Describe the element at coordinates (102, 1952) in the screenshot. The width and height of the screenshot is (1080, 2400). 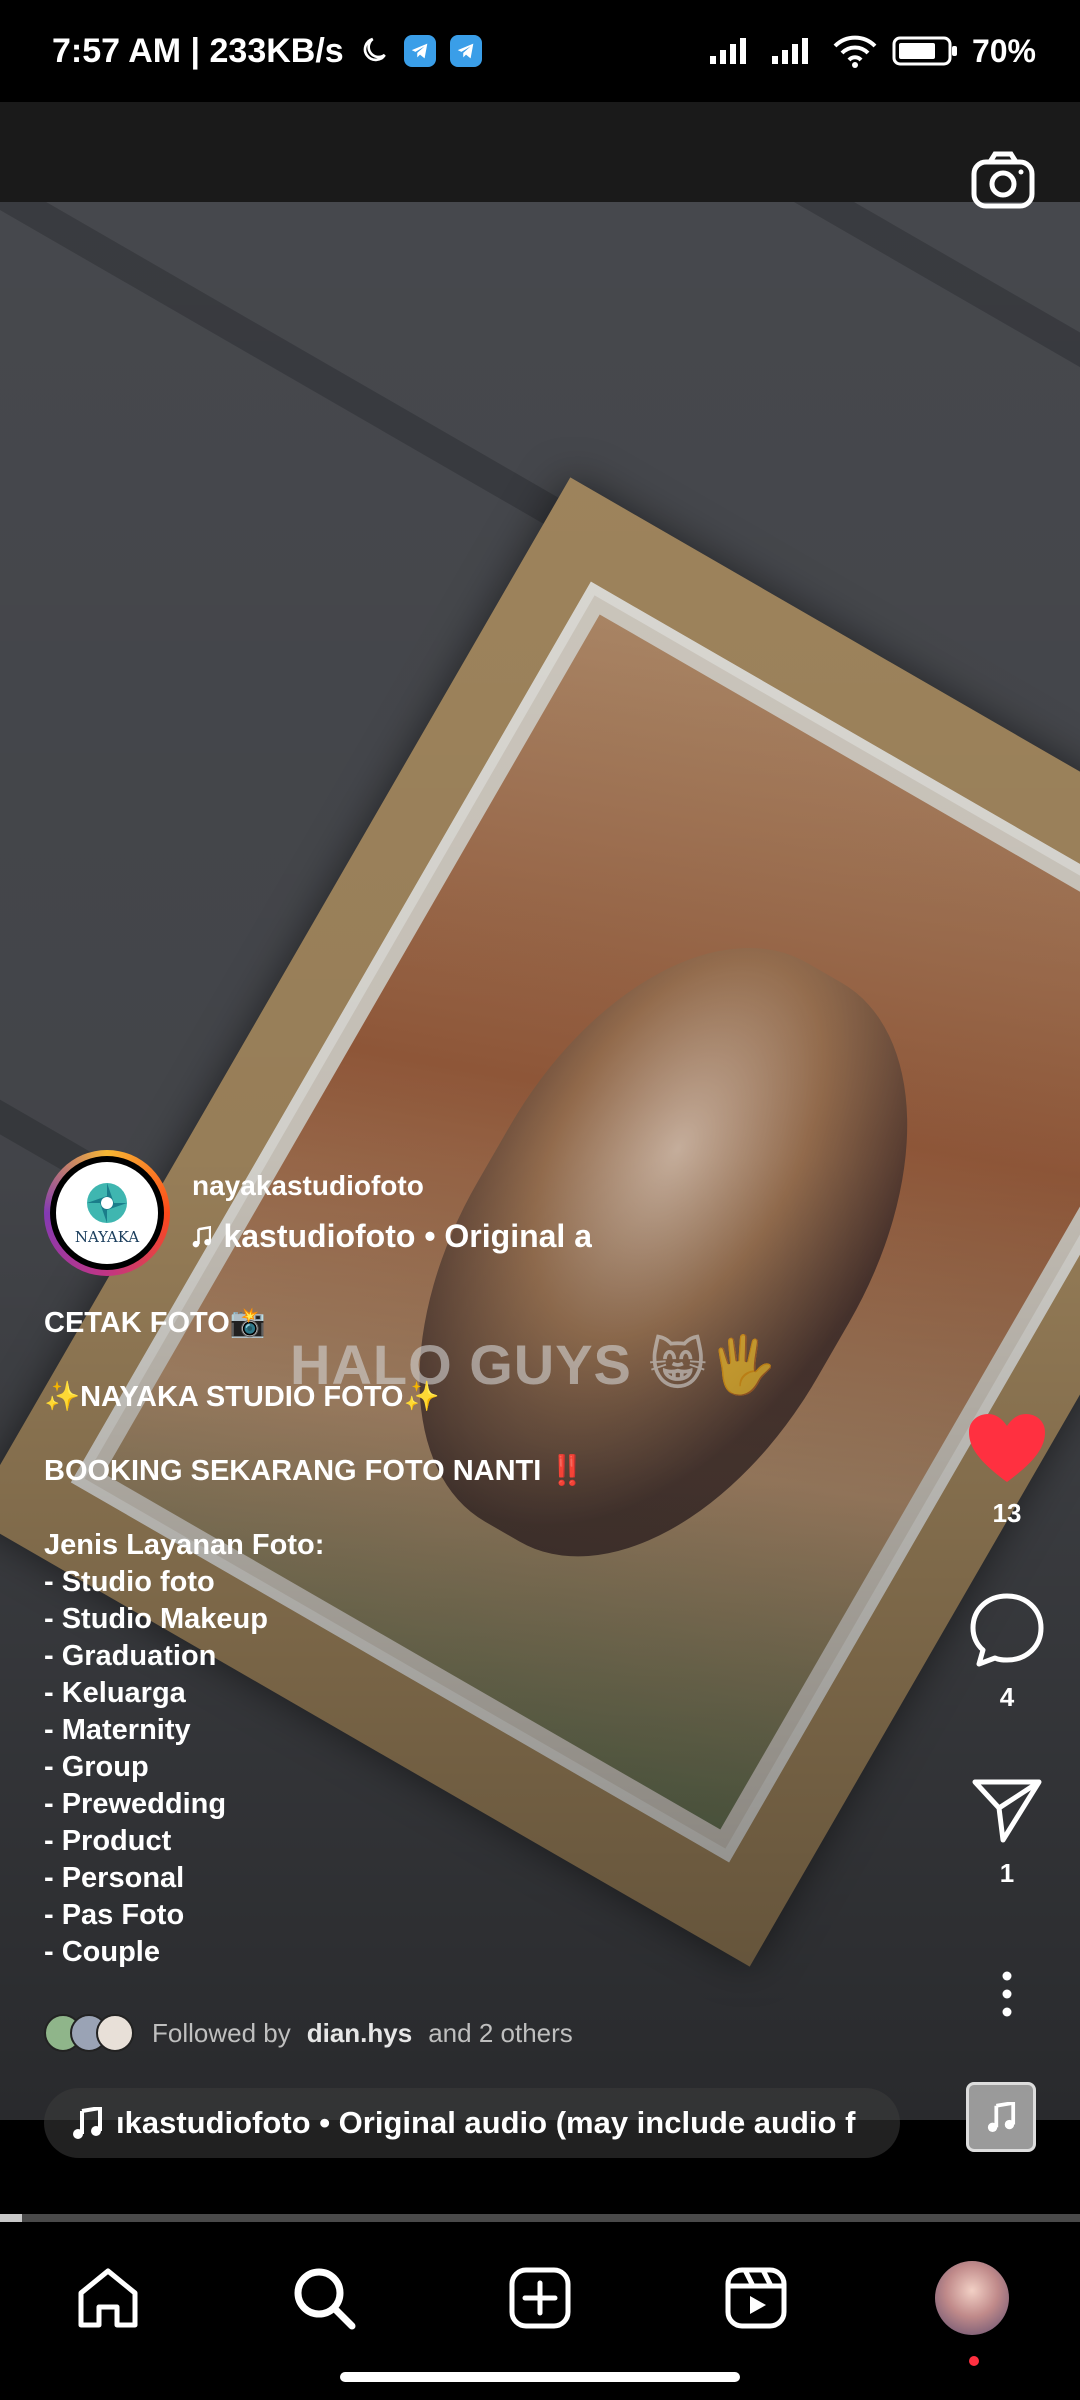
I see `caption-line: - Couple` at that location.